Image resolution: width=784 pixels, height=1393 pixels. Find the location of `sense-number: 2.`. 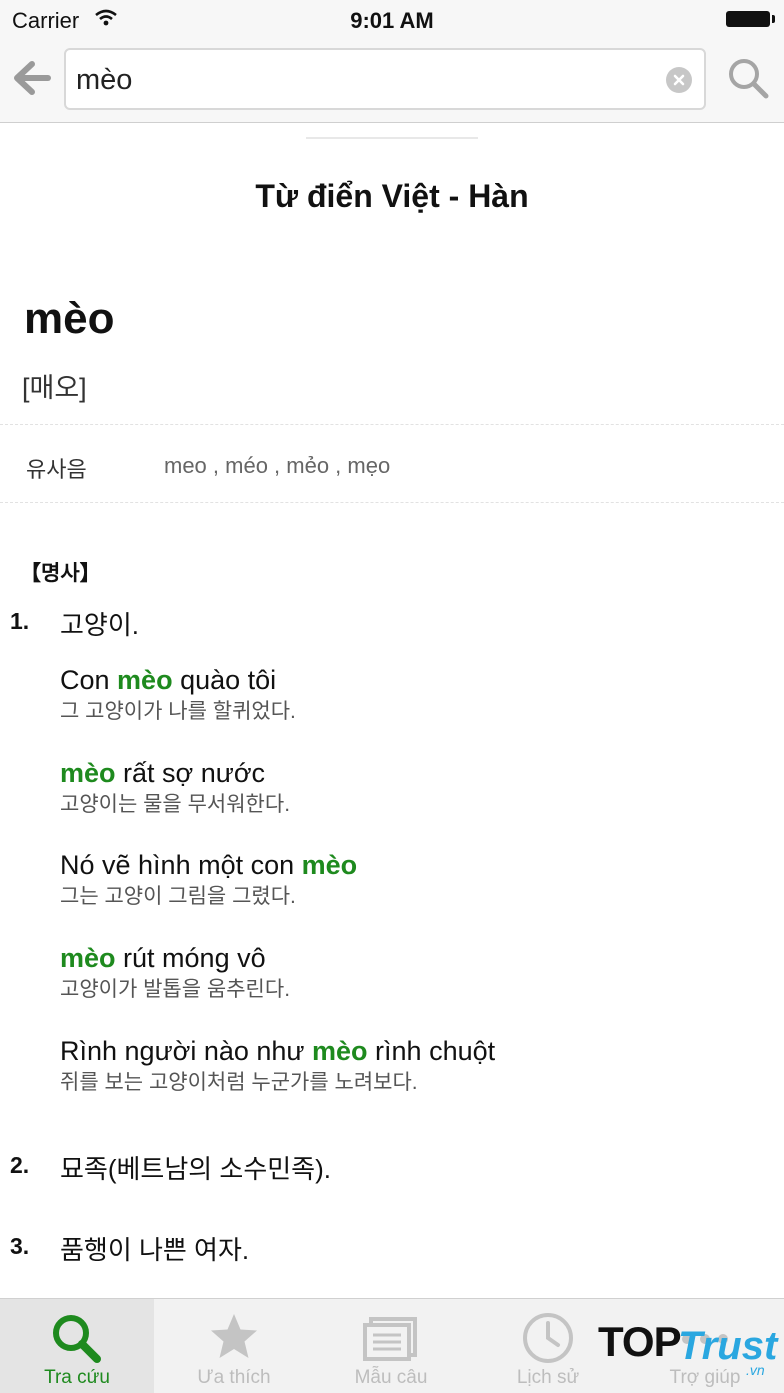

sense-number: 2. is located at coordinates (20, 1165).